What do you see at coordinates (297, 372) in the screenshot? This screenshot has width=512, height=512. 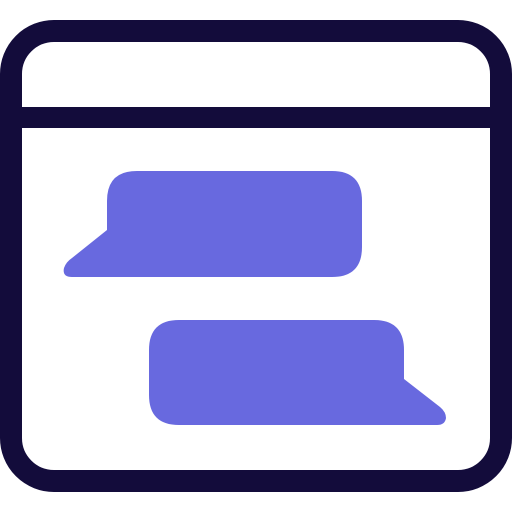 I see `chat-bubble-right` at bounding box center [297, 372].